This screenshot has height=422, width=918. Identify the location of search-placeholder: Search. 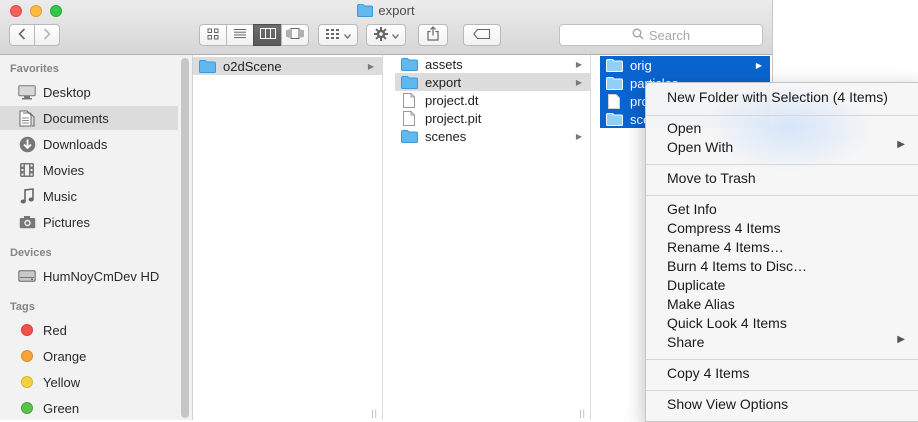
(669, 35).